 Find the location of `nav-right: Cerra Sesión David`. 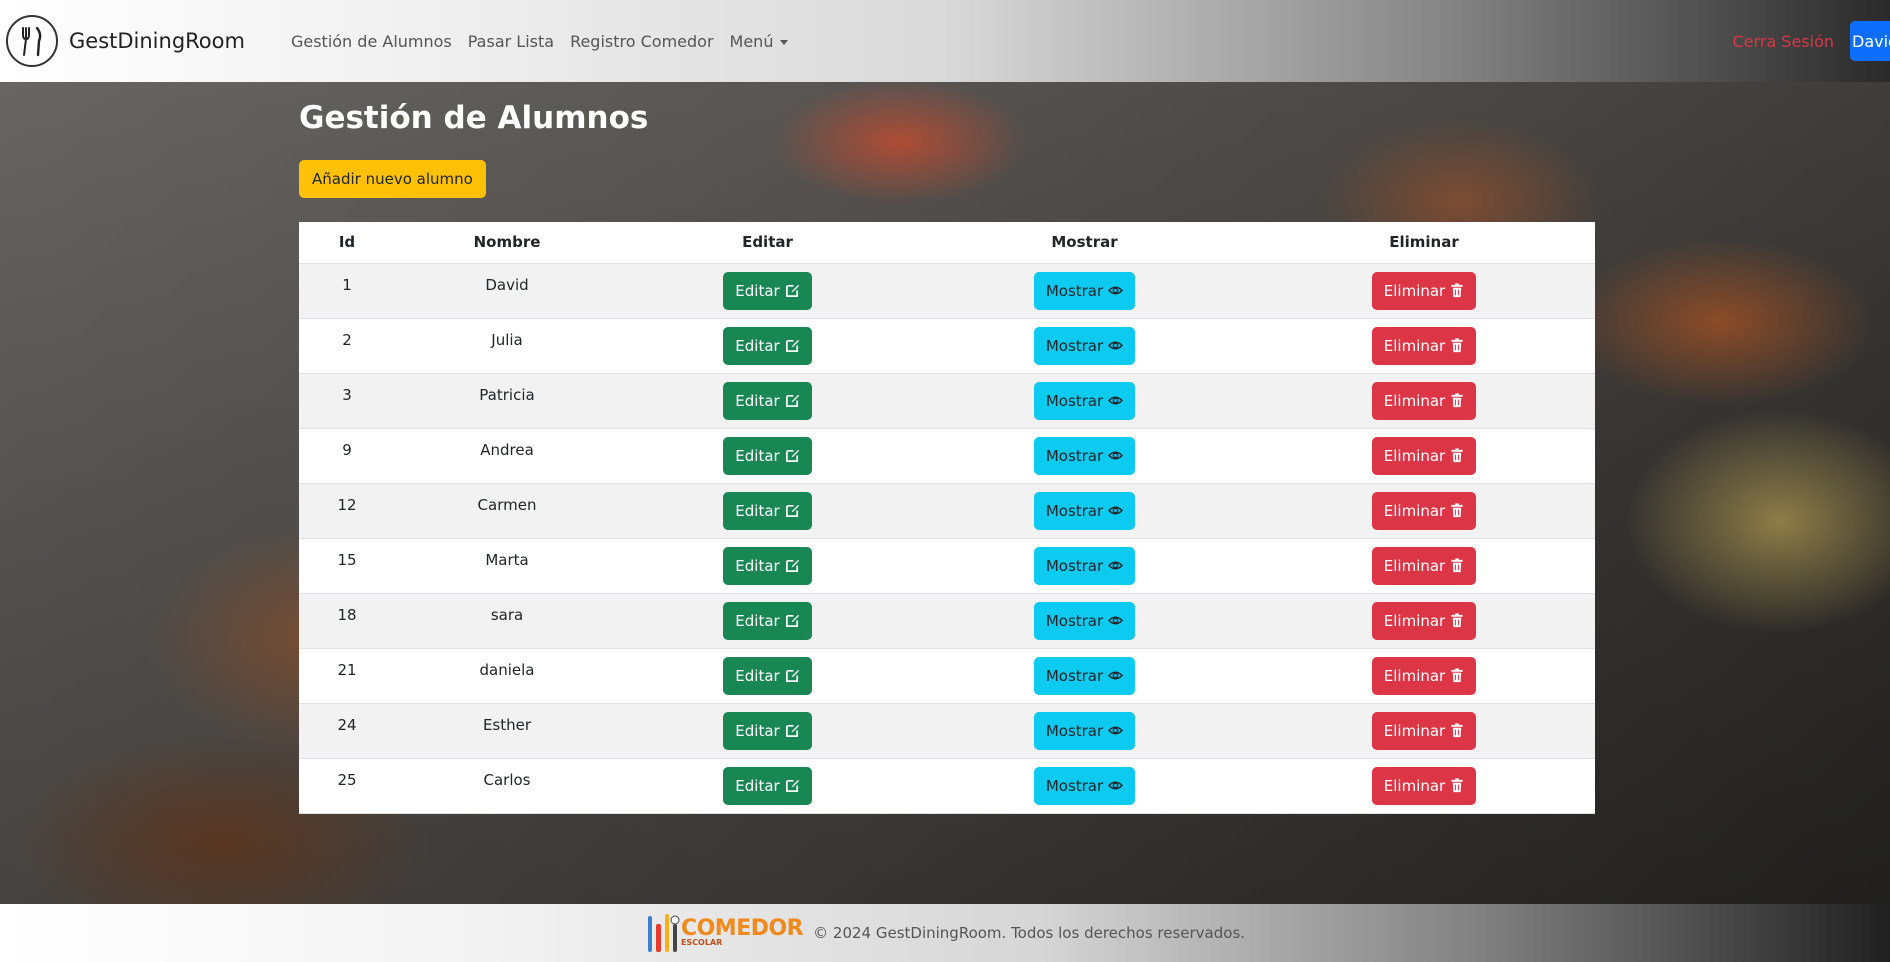

nav-right: Cerra Sesión David is located at coordinates (1811, 41).